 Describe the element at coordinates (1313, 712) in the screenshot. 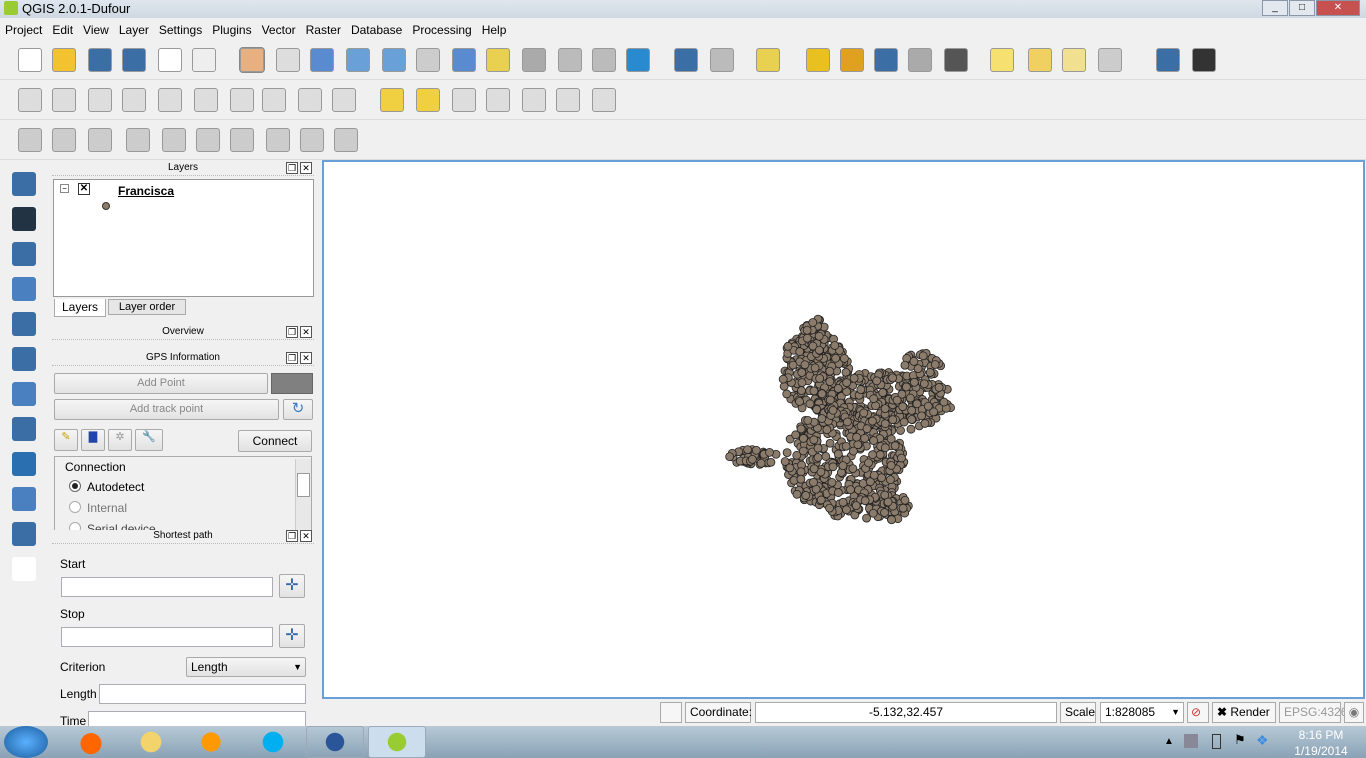

I see `crs-button: EPSG:4326` at that location.